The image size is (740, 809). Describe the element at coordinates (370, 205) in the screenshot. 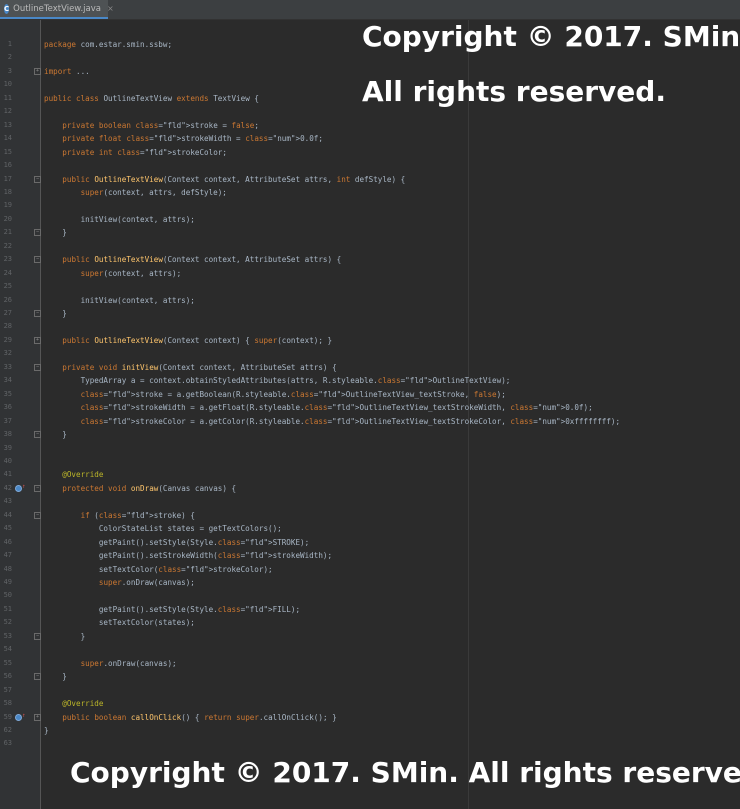

I see `code-line: 19` at that location.